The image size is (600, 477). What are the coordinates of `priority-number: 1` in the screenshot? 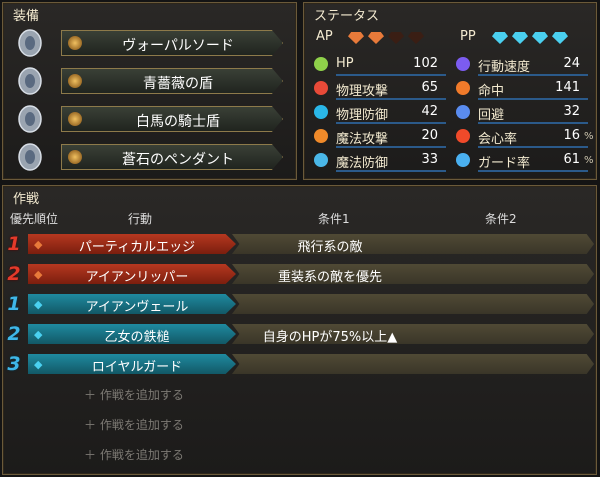 It's located at (14, 244).